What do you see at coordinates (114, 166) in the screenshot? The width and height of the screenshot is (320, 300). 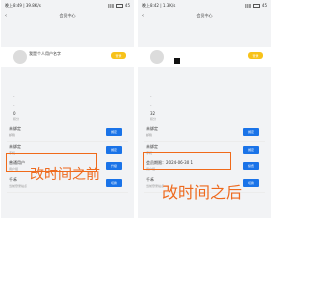 I see `upgrade-button: 升级` at bounding box center [114, 166].